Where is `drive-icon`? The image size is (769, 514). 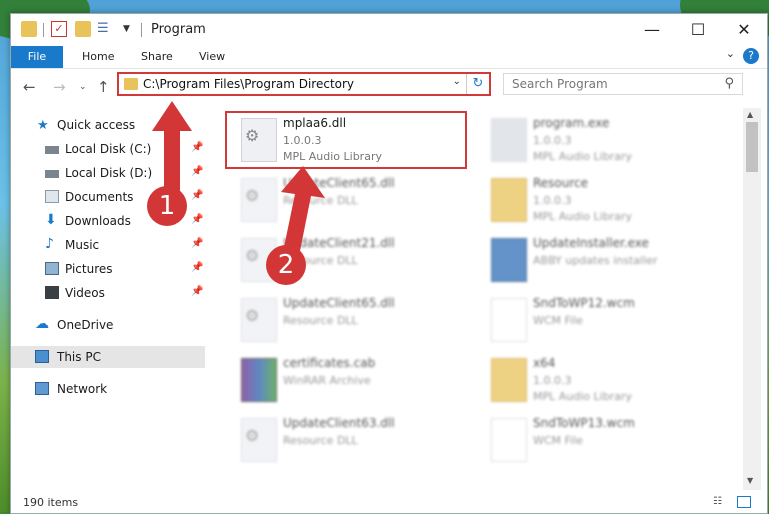
drive-icon is located at coordinates (52, 150).